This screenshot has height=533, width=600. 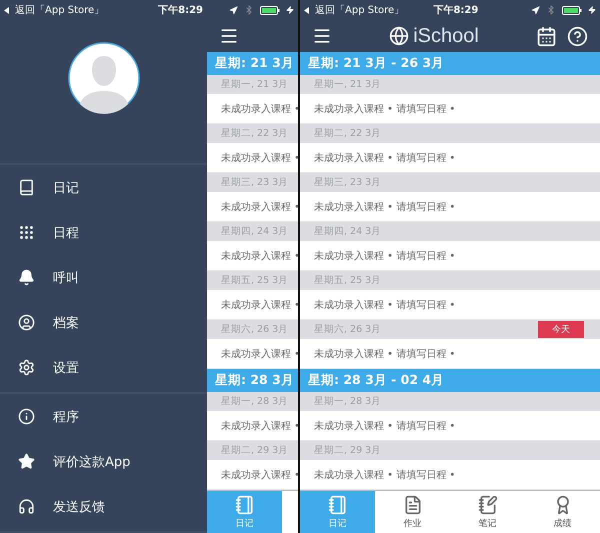 What do you see at coordinates (26, 322) in the screenshot?
I see `profile-icon` at bounding box center [26, 322].